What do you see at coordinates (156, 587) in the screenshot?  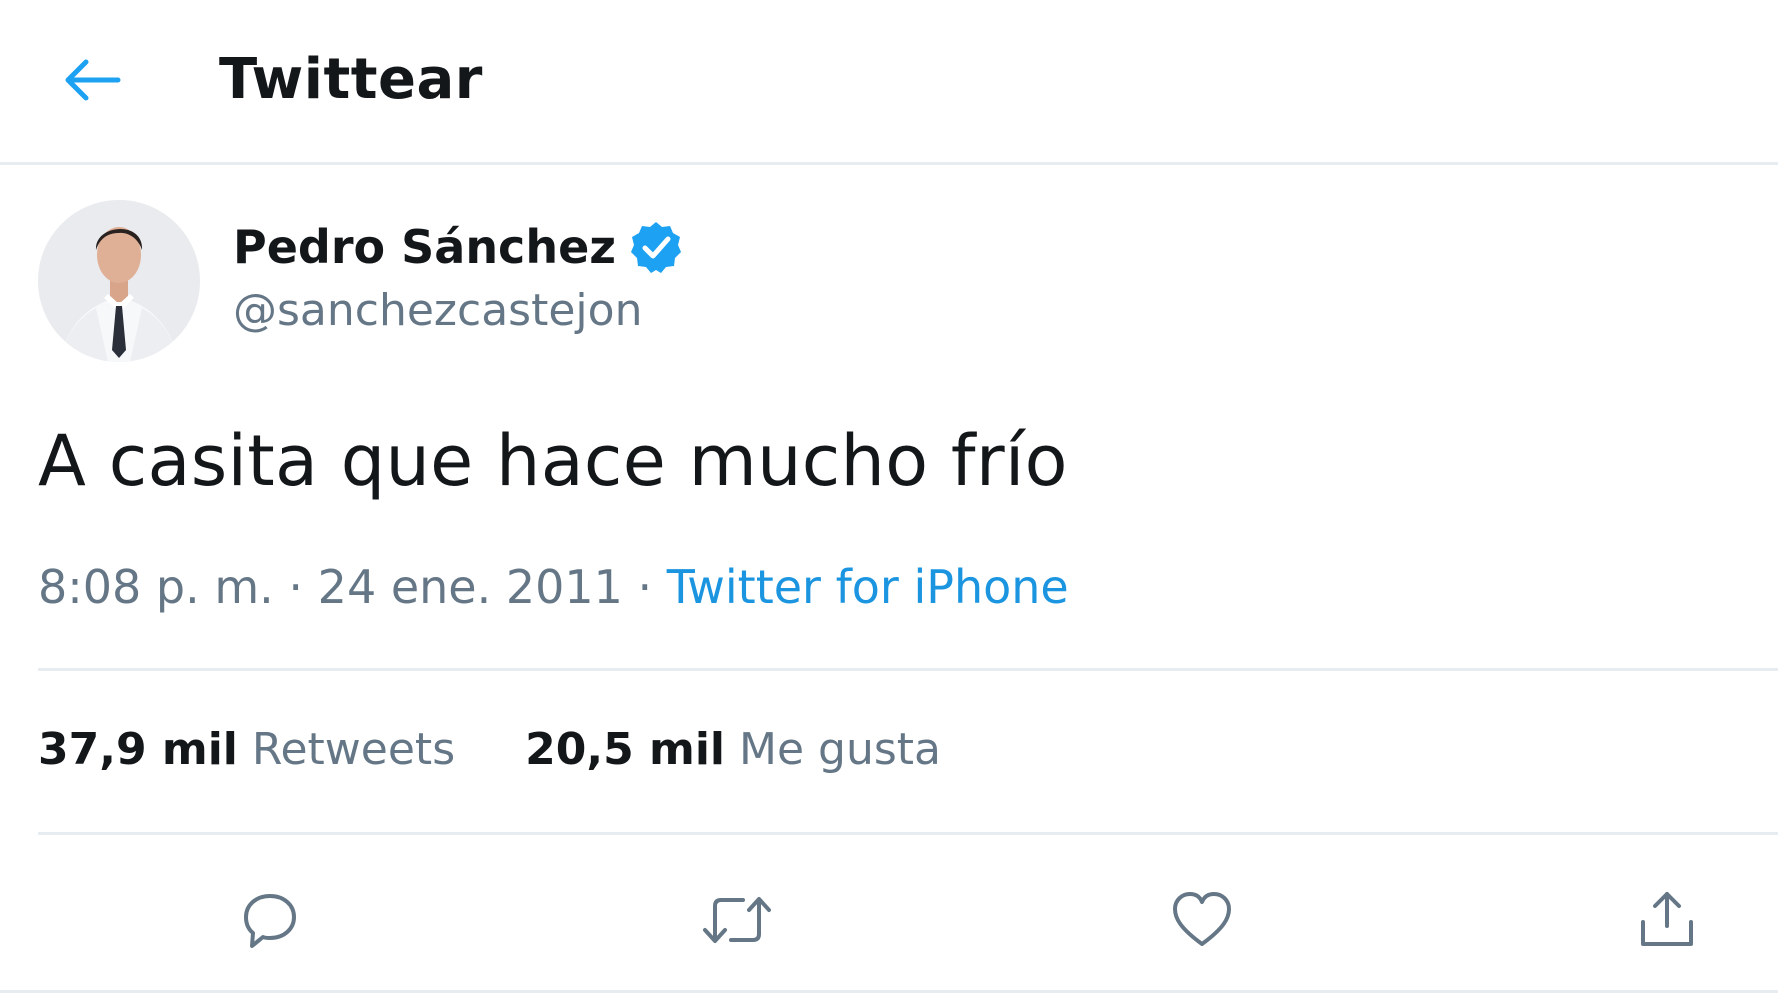 I see `tweet-time: 8:08 p. m.` at bounding box center [156, 587].